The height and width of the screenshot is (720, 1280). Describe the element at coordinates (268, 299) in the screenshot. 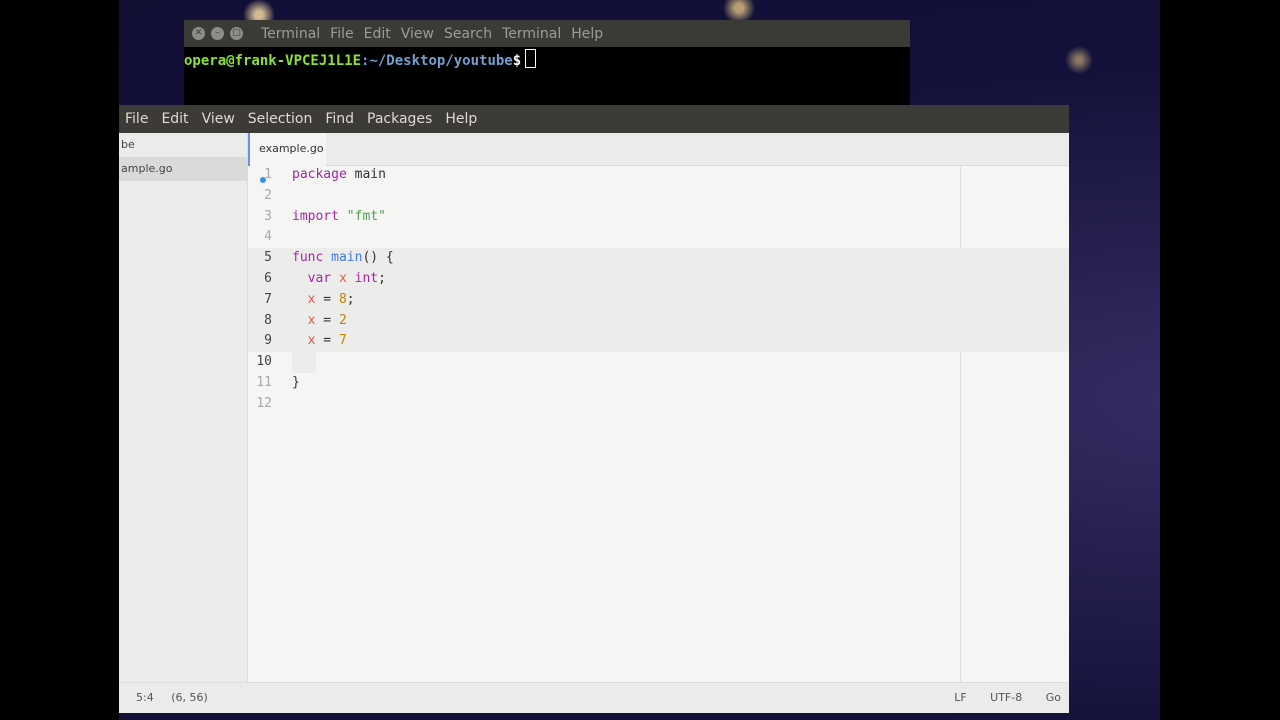

I see `line-number: 7` at that location.